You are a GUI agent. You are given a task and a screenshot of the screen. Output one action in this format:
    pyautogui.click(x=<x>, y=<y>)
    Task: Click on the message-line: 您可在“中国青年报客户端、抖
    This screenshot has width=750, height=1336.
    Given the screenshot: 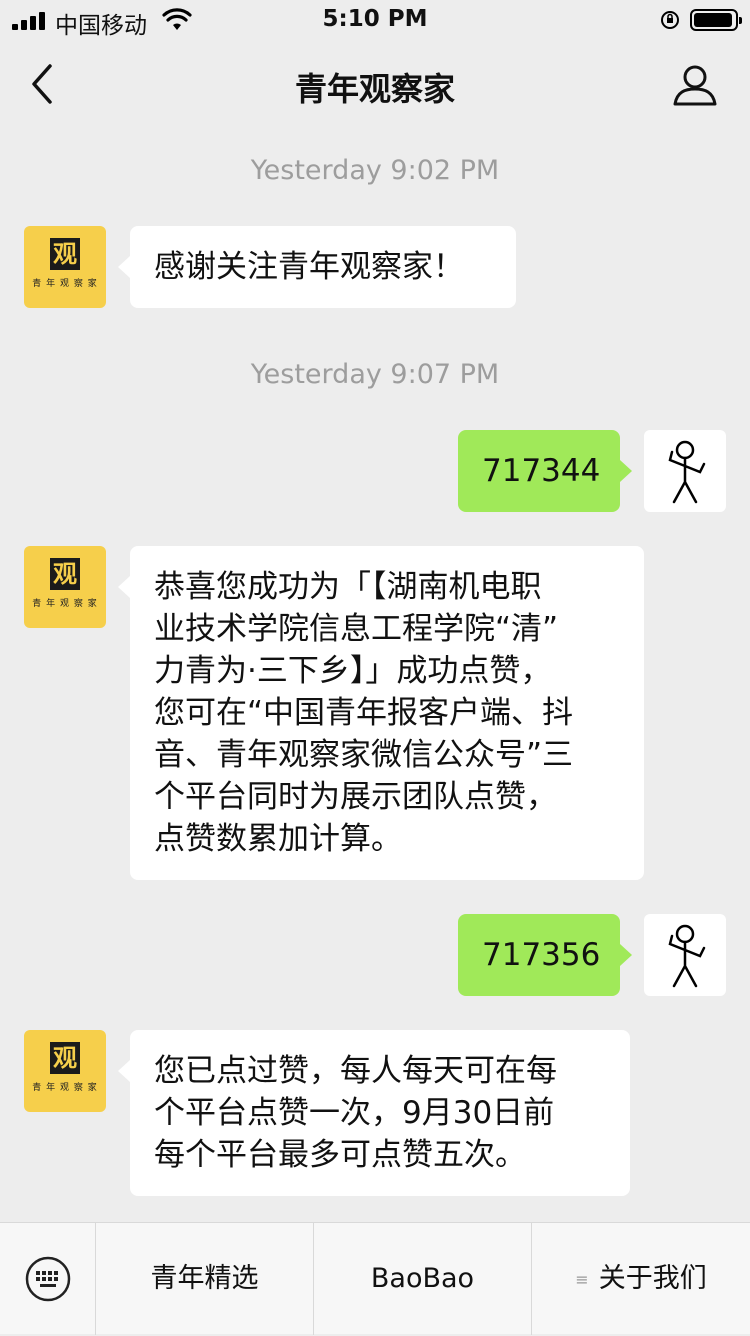 What is the action you would take?
    pyautogui.click(x=364, y=713)
    